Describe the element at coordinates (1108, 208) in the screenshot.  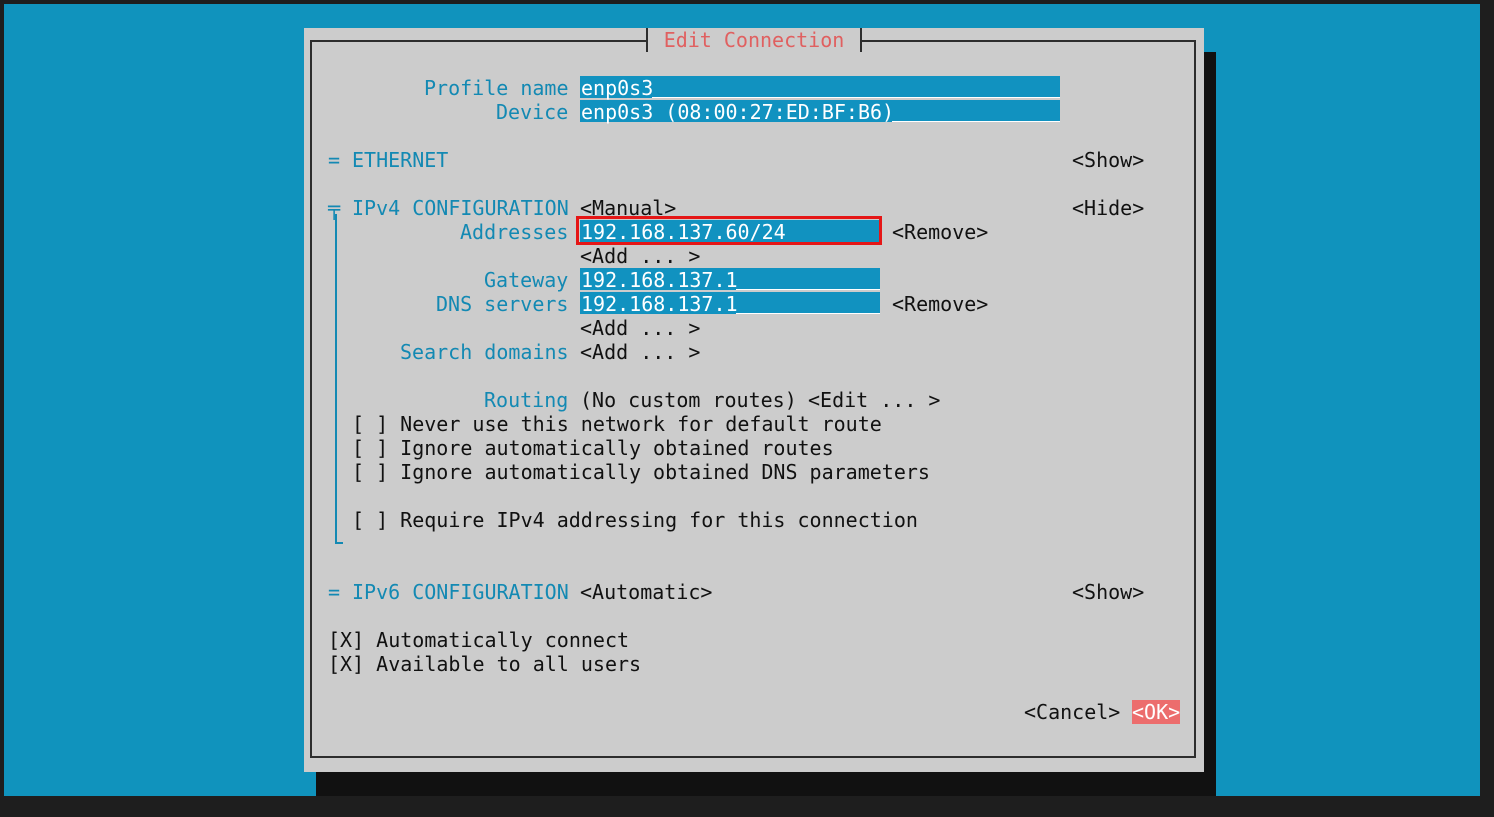
I see `ipv4-hide-button: <Hide>` at that location.